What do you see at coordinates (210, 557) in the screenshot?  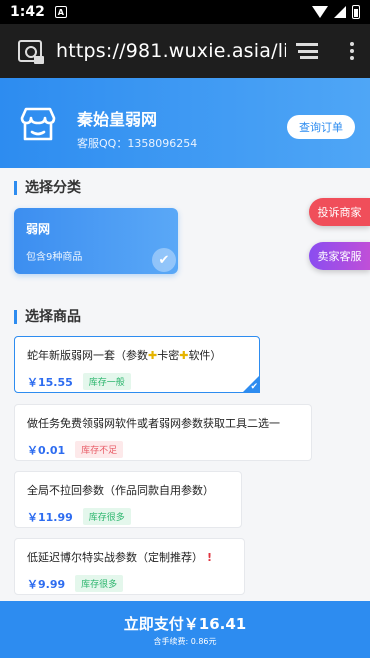 I see `alert-icon: !` at bounding box center [210, 557].